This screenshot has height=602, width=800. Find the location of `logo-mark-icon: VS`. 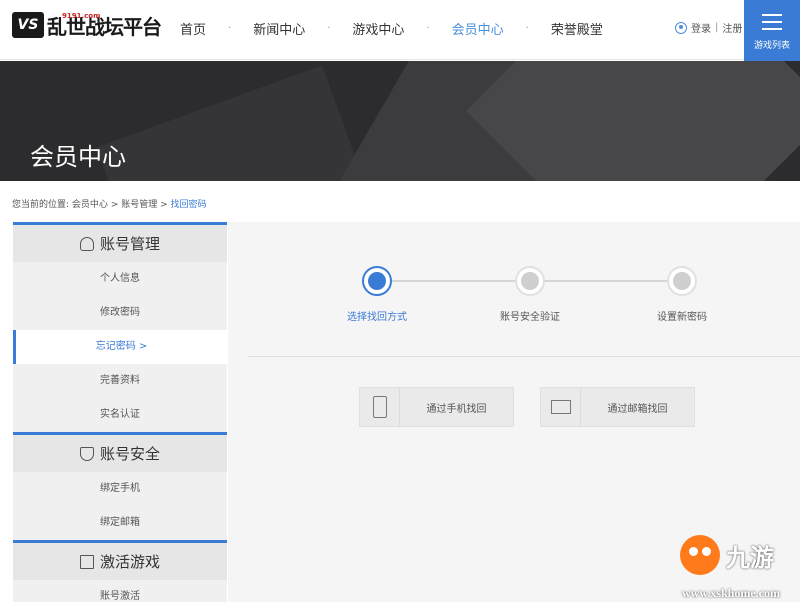

logo-mark-icon: VS is located at coordinates (28, 25).